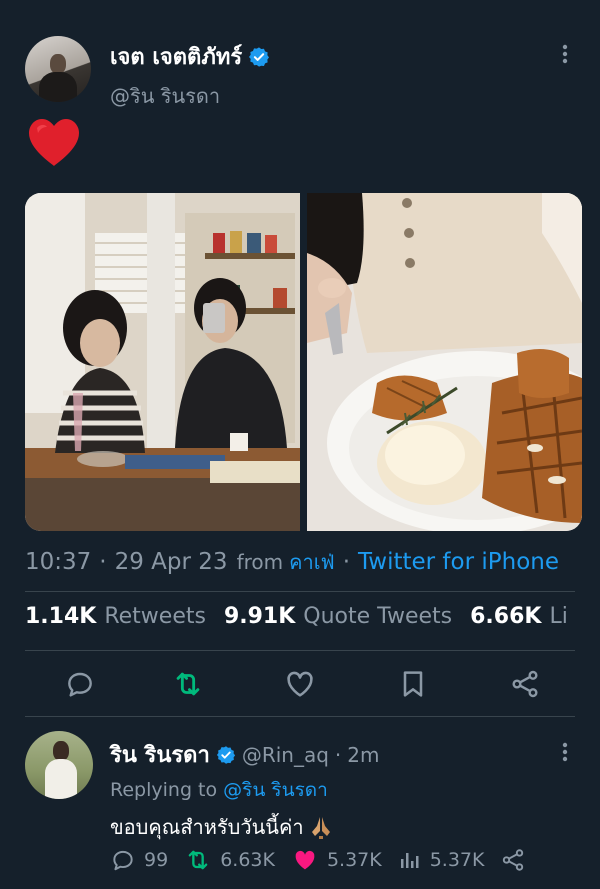 The width and height of the screenshot is (600, 889). What do you see at coordinates (260, 562) in the screenshot?
I see `from-label: from` at bounding box center [260, 562].